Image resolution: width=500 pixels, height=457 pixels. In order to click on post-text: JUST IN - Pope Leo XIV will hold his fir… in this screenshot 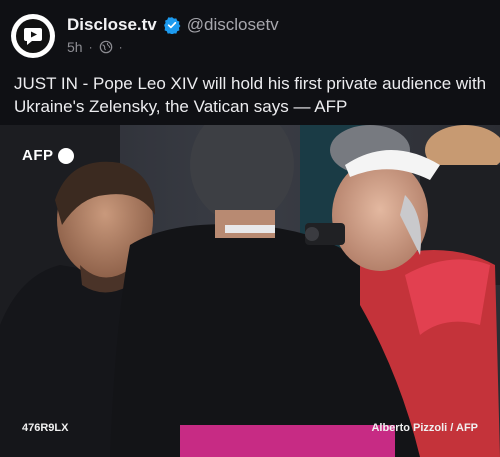, I will do `click(250, 95)`.